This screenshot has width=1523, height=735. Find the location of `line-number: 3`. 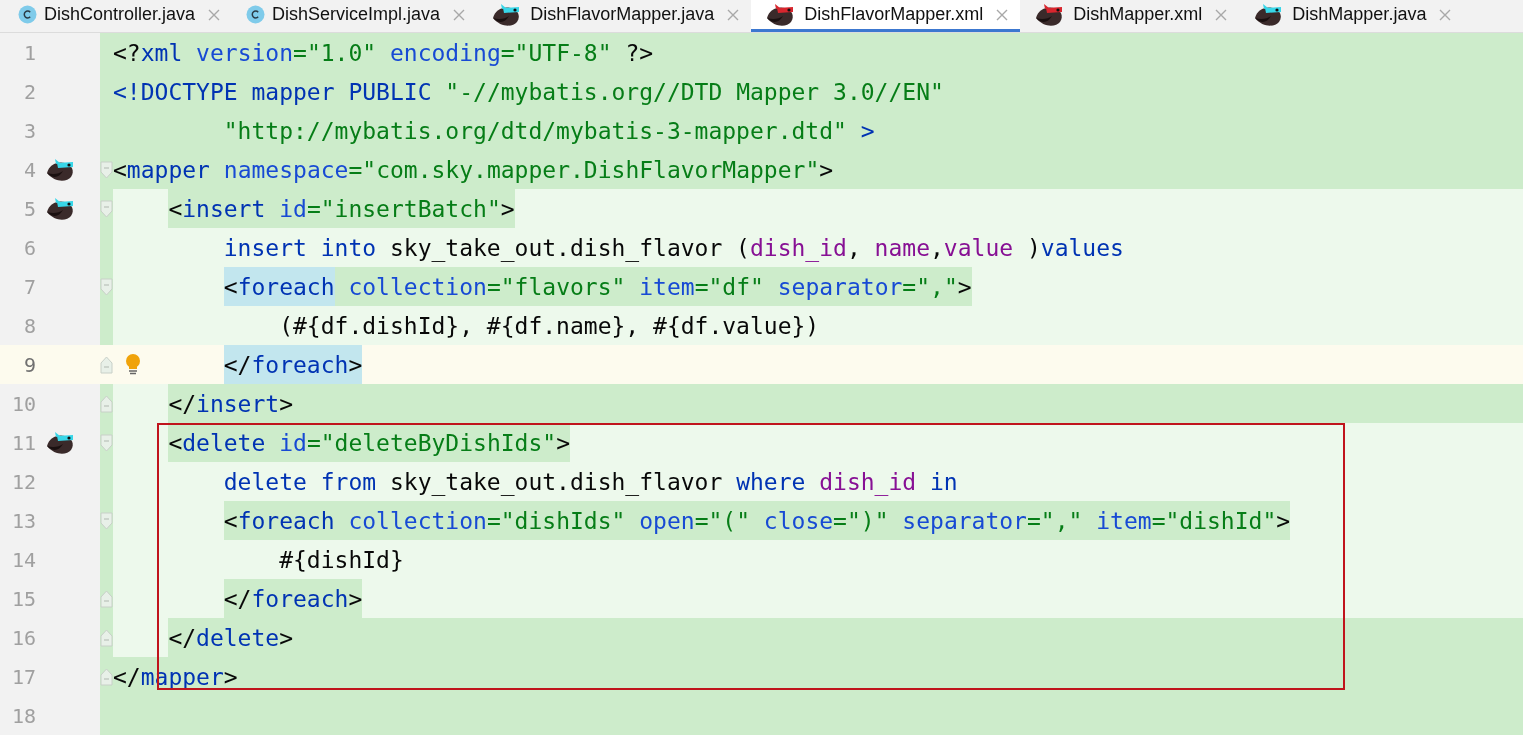

line-number: 3 is located at coordinates (29, 130).